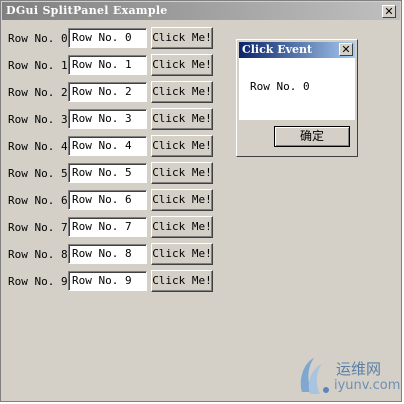 The image size is (404, 404). I want to click on ok-button: 确定, so click(312, 136).